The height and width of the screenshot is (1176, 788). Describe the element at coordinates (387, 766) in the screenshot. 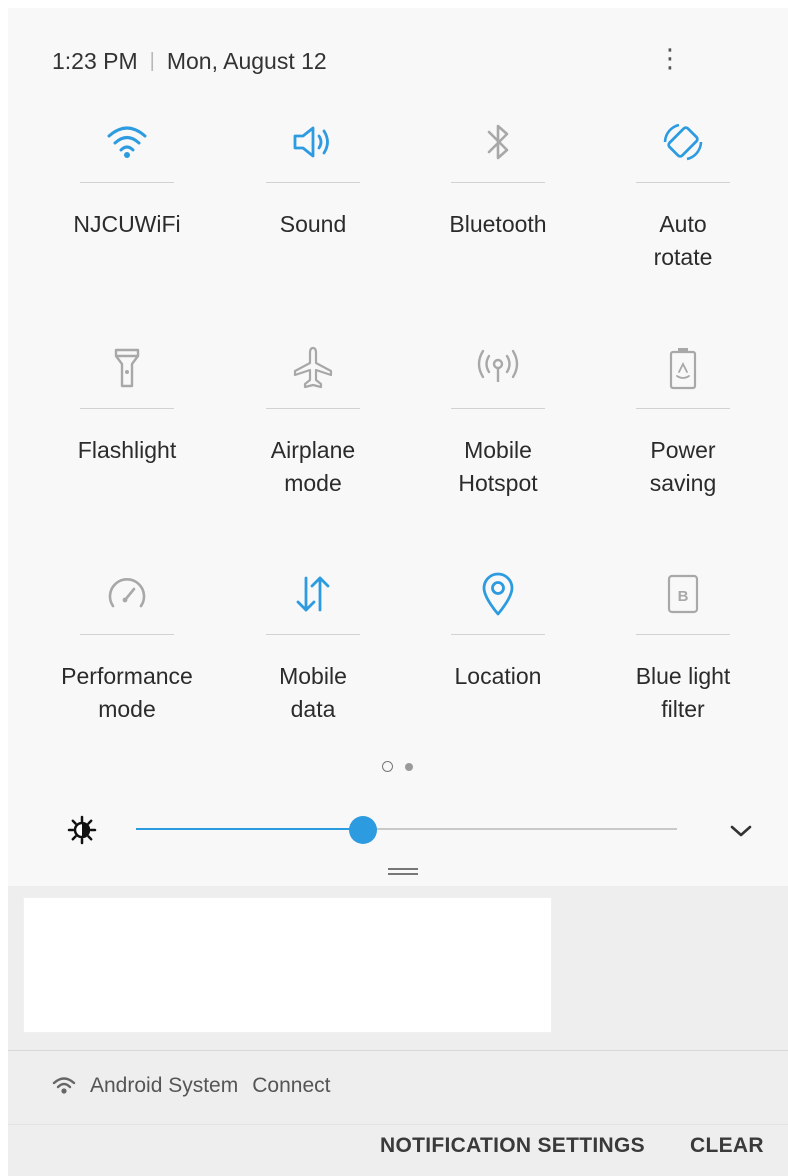

I see `page-dot-current` at that location.